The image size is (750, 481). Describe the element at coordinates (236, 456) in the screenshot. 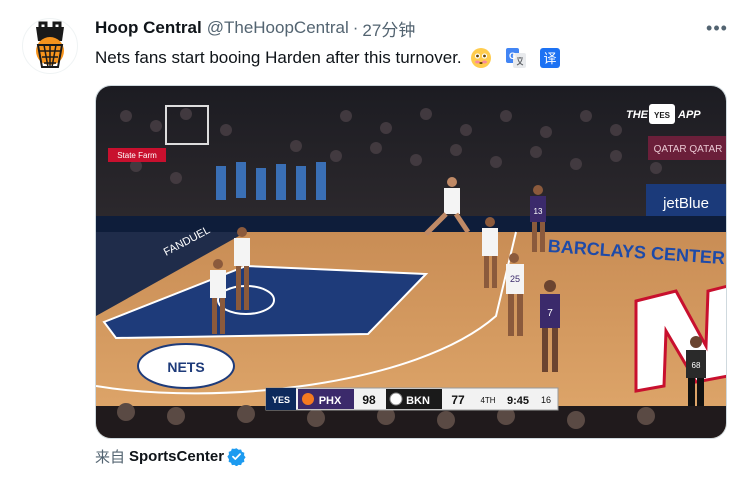

I see `verified-badge-icon` at that location.